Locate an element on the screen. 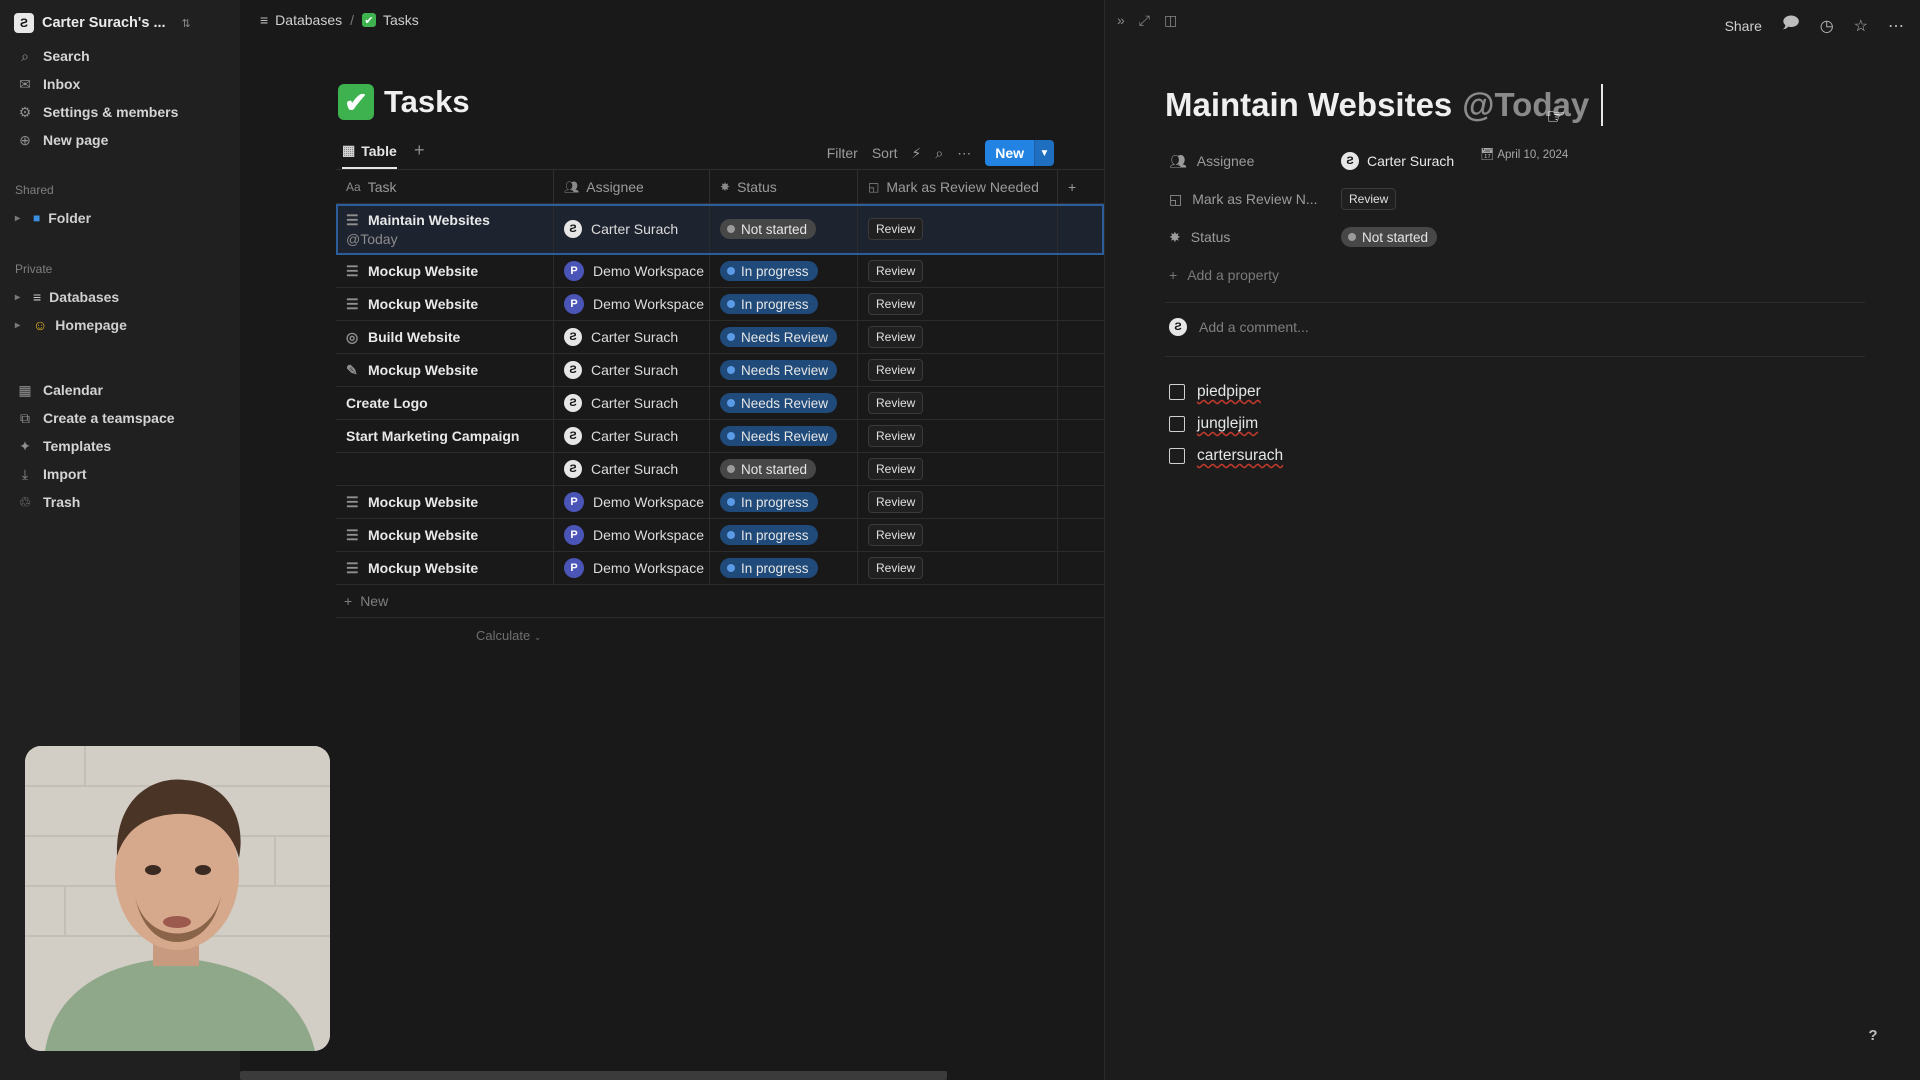  property-key: ✸ Status is located at coordinates (1255, 237).